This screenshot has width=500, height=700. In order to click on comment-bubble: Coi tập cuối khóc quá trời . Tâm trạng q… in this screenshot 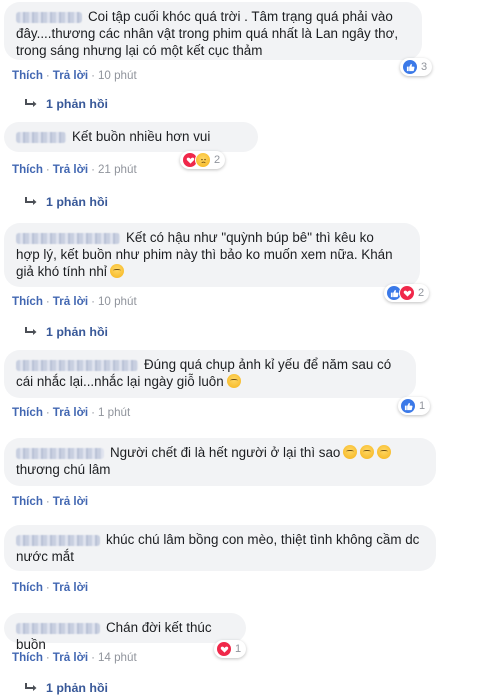, I will do `click(213, 31)`.